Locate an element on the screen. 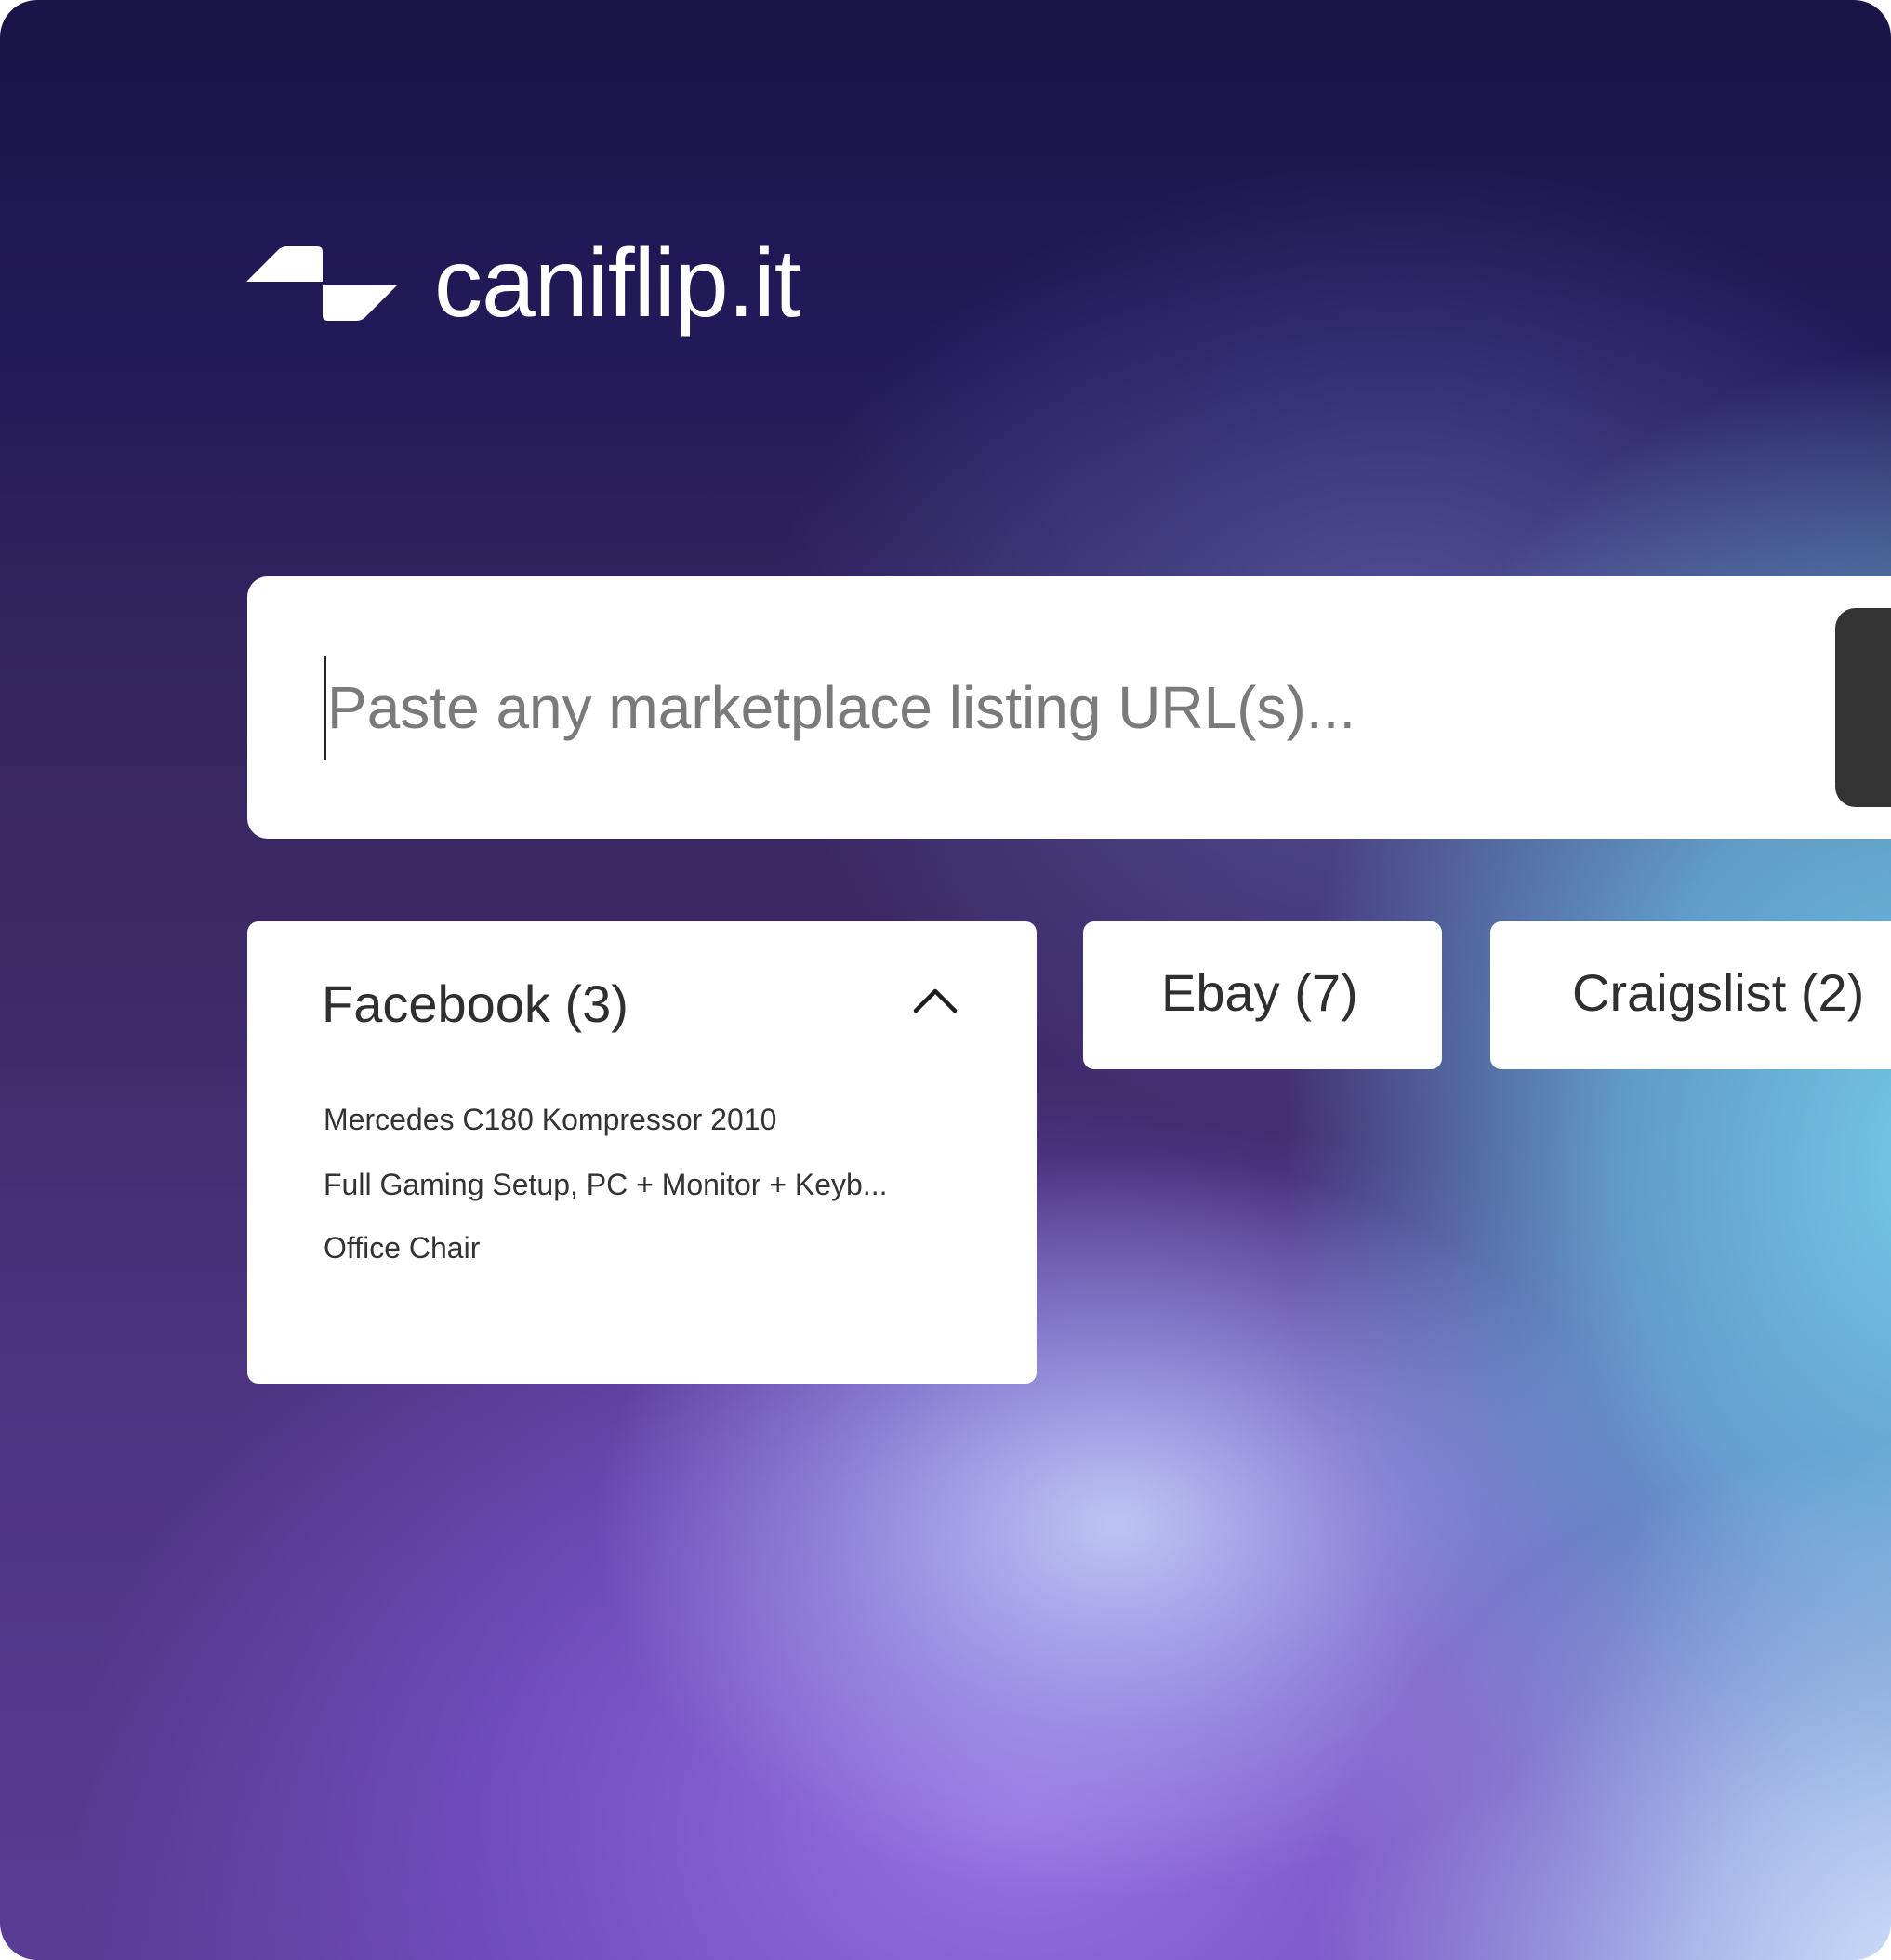 This screenshot has height=1960, width=1891. marketplace-card-craigslist: Craigslist (2) is located at coordinates (1690, 995).